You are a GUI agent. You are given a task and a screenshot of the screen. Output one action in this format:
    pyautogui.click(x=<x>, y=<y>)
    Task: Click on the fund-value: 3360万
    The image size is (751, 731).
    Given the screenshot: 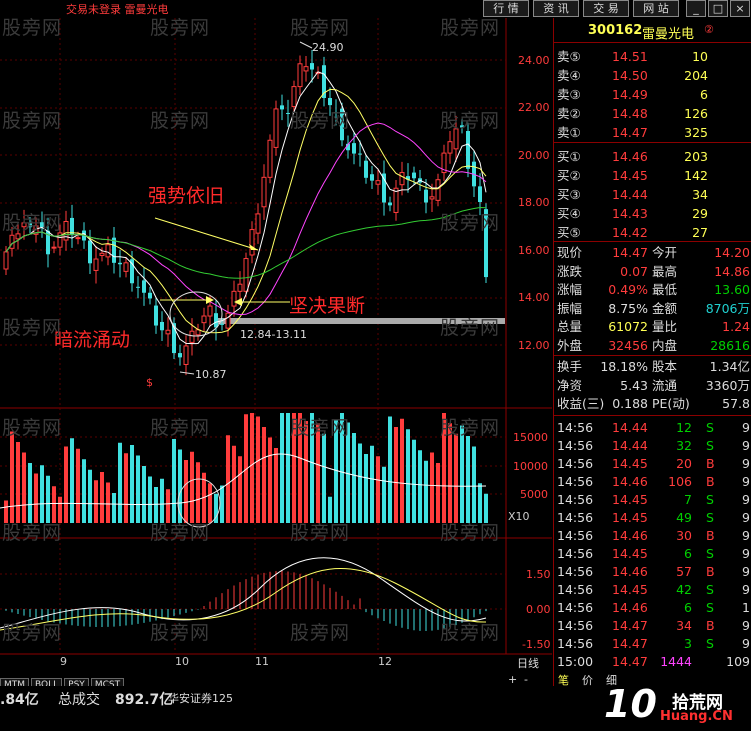 What is the action you would take?
    pyautogui.click(x=727, y=385)
    